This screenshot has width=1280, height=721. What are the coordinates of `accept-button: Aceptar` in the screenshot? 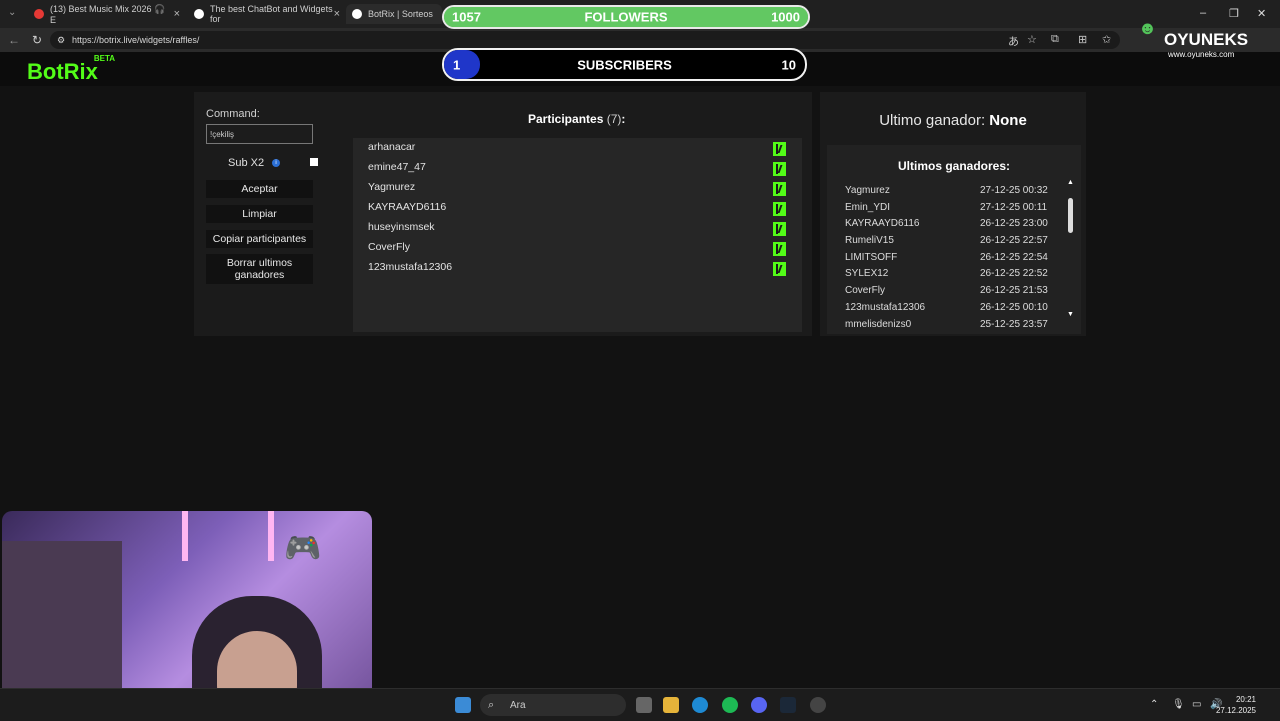 It's located at (259, 189).